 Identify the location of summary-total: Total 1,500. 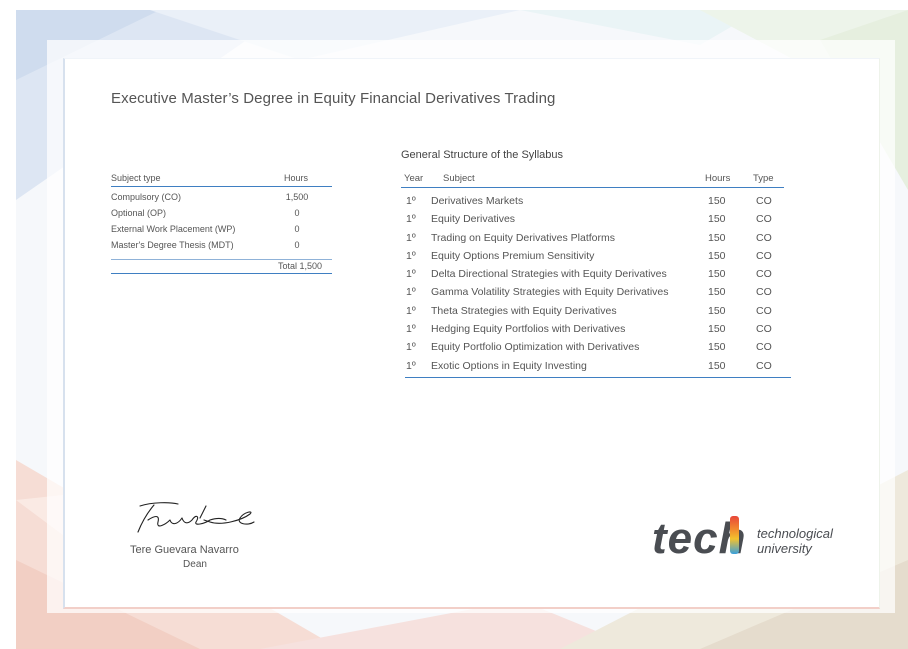
(299, 266).